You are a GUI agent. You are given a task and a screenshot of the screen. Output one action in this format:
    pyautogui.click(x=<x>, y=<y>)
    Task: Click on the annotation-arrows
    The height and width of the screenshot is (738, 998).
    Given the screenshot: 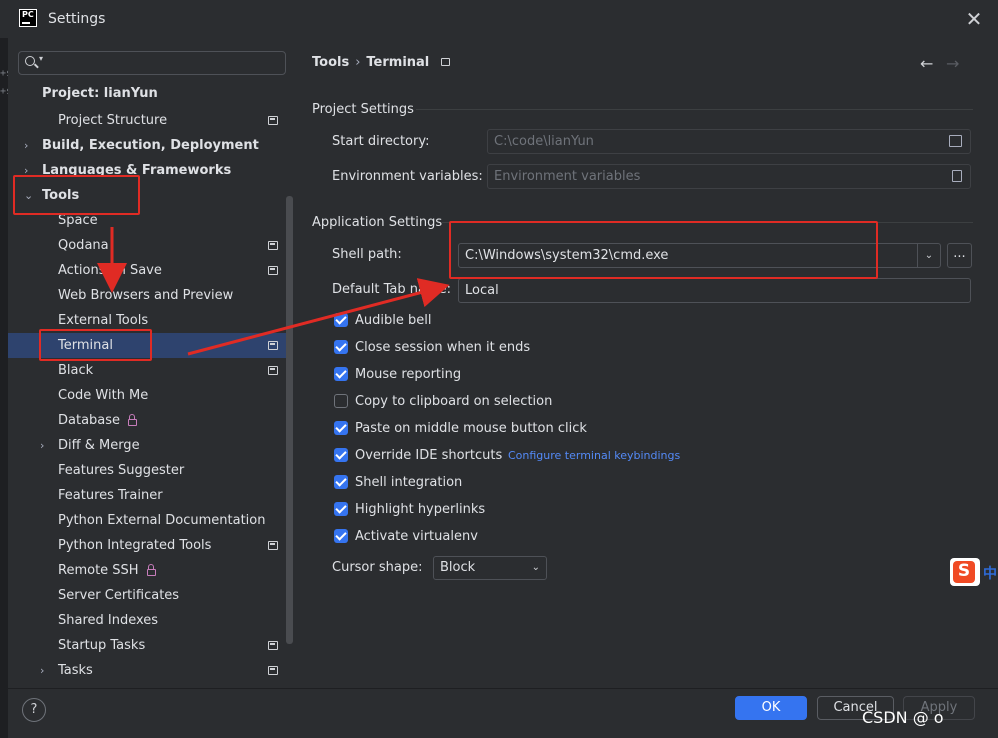 What is the action you would take?
    pyautogui.click(x=273, y=291)
    